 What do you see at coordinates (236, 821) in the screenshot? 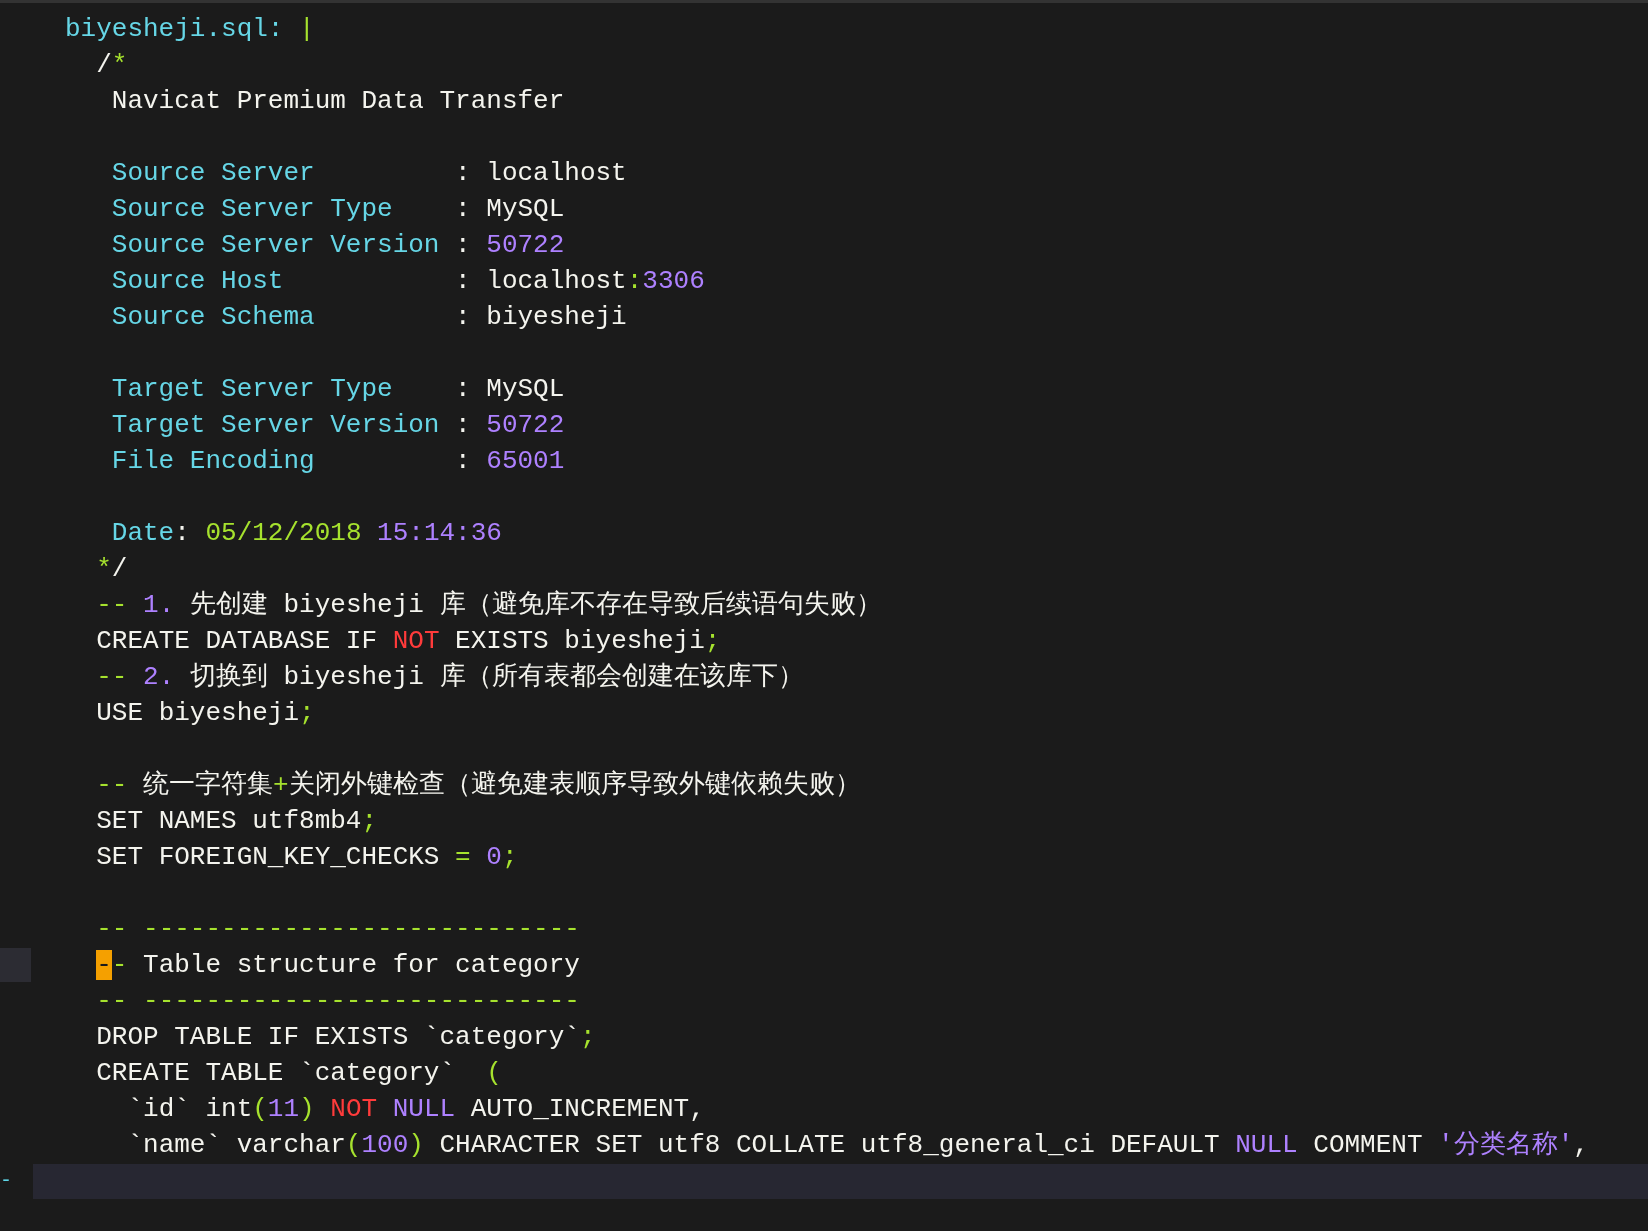
I see `code-line: SET NAMES utf8mb4;` at bounding box center [236, 821].